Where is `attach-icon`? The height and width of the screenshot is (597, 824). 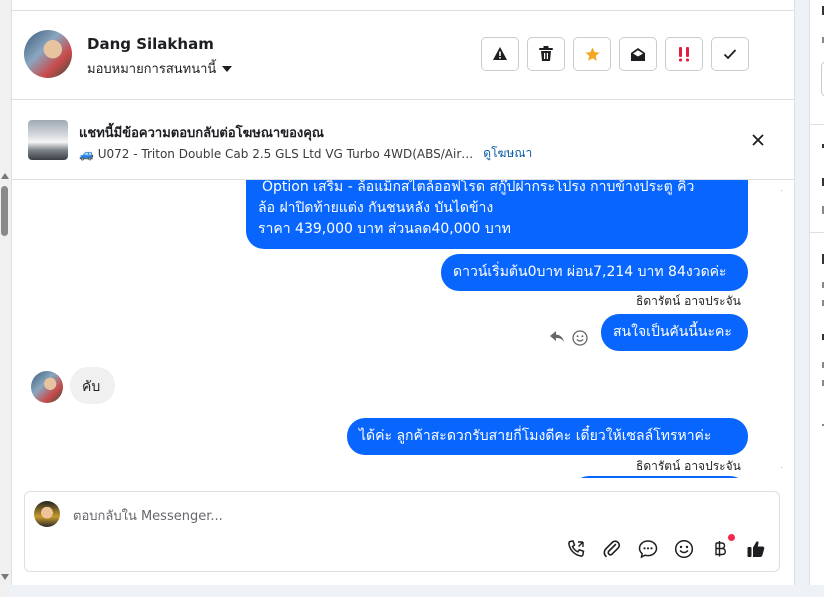 attach-icon is located at coordinates (612, 549).